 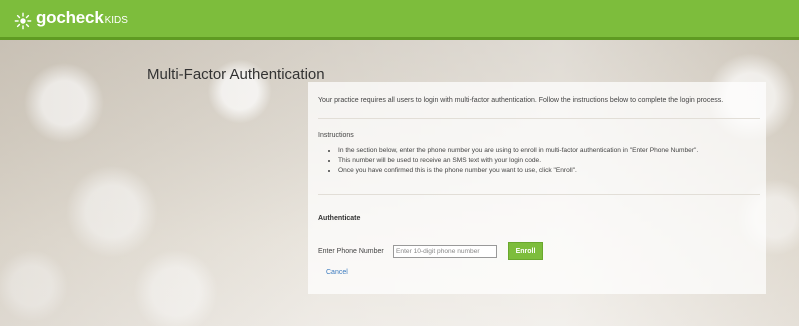 I want to click on cancel-link: Cancel, so click(x=337, y=272).